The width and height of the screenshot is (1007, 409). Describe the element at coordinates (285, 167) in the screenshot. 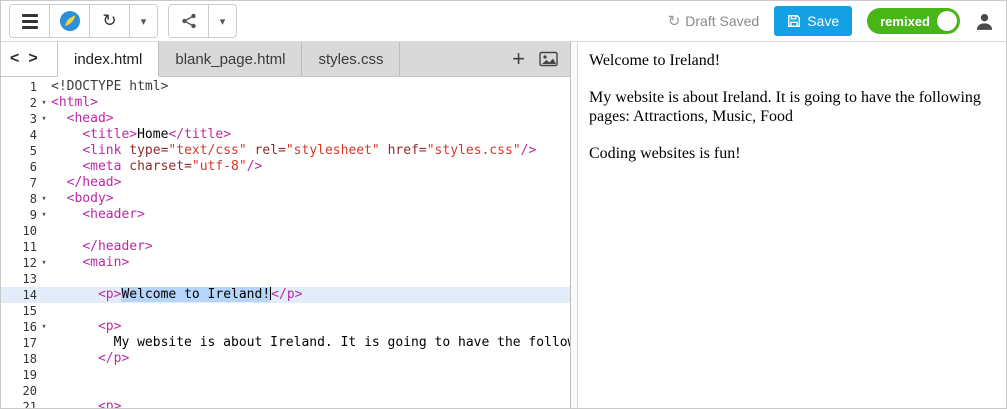

I see `code-line-6: 6 <meta charset="utf-8"/>` at that location.